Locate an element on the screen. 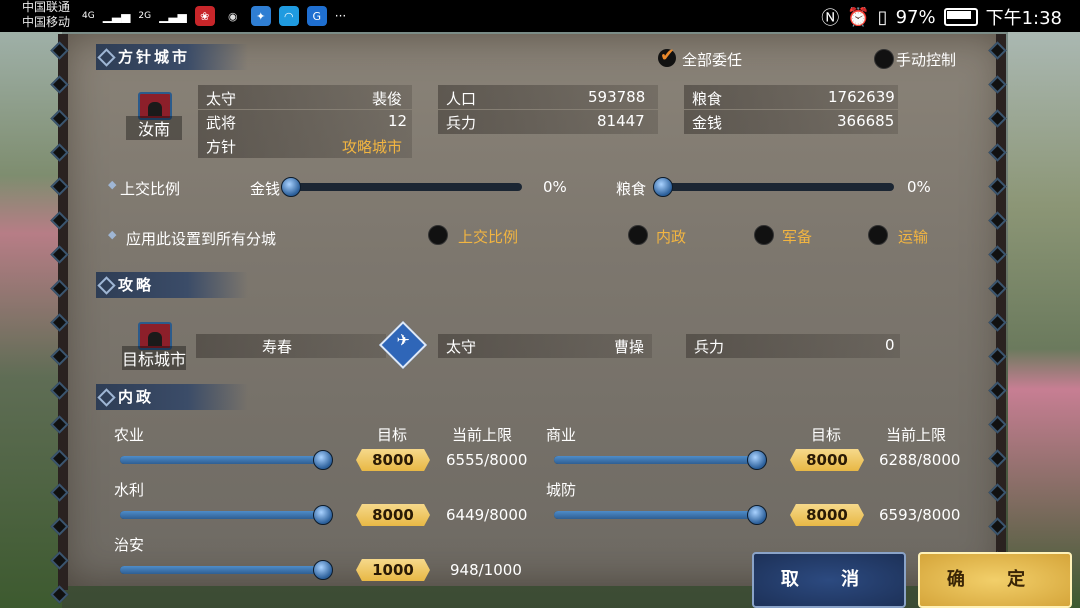 This screenshot has height=608, width=1080. policy-label: 方针 is located at coordinates (221, 147).